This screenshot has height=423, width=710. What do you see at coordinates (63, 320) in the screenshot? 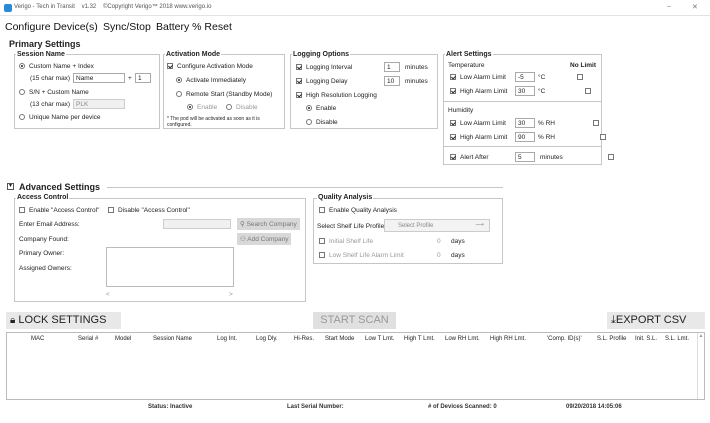
I see `lock-settings-button: 🔒︎ LOCK SETTINGS` at bounding box center [63, 320].